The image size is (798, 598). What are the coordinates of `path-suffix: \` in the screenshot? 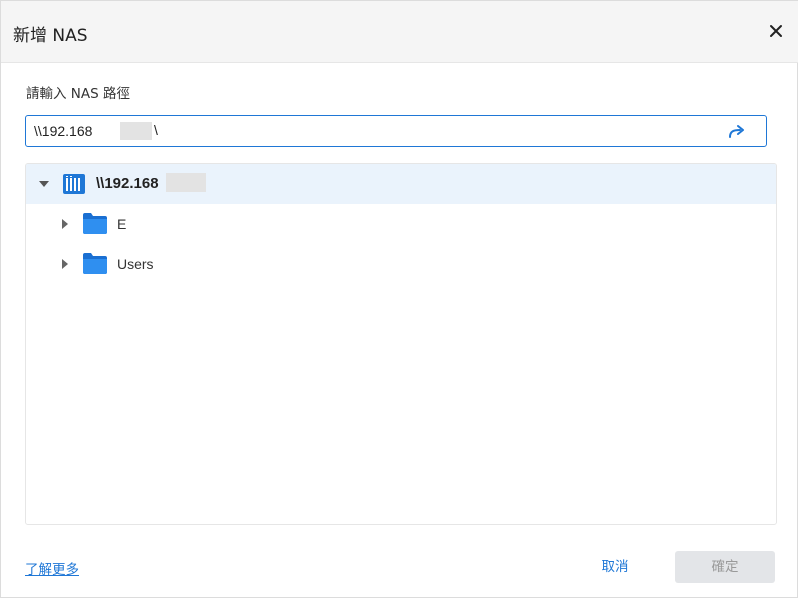 It's located at (156, 130).